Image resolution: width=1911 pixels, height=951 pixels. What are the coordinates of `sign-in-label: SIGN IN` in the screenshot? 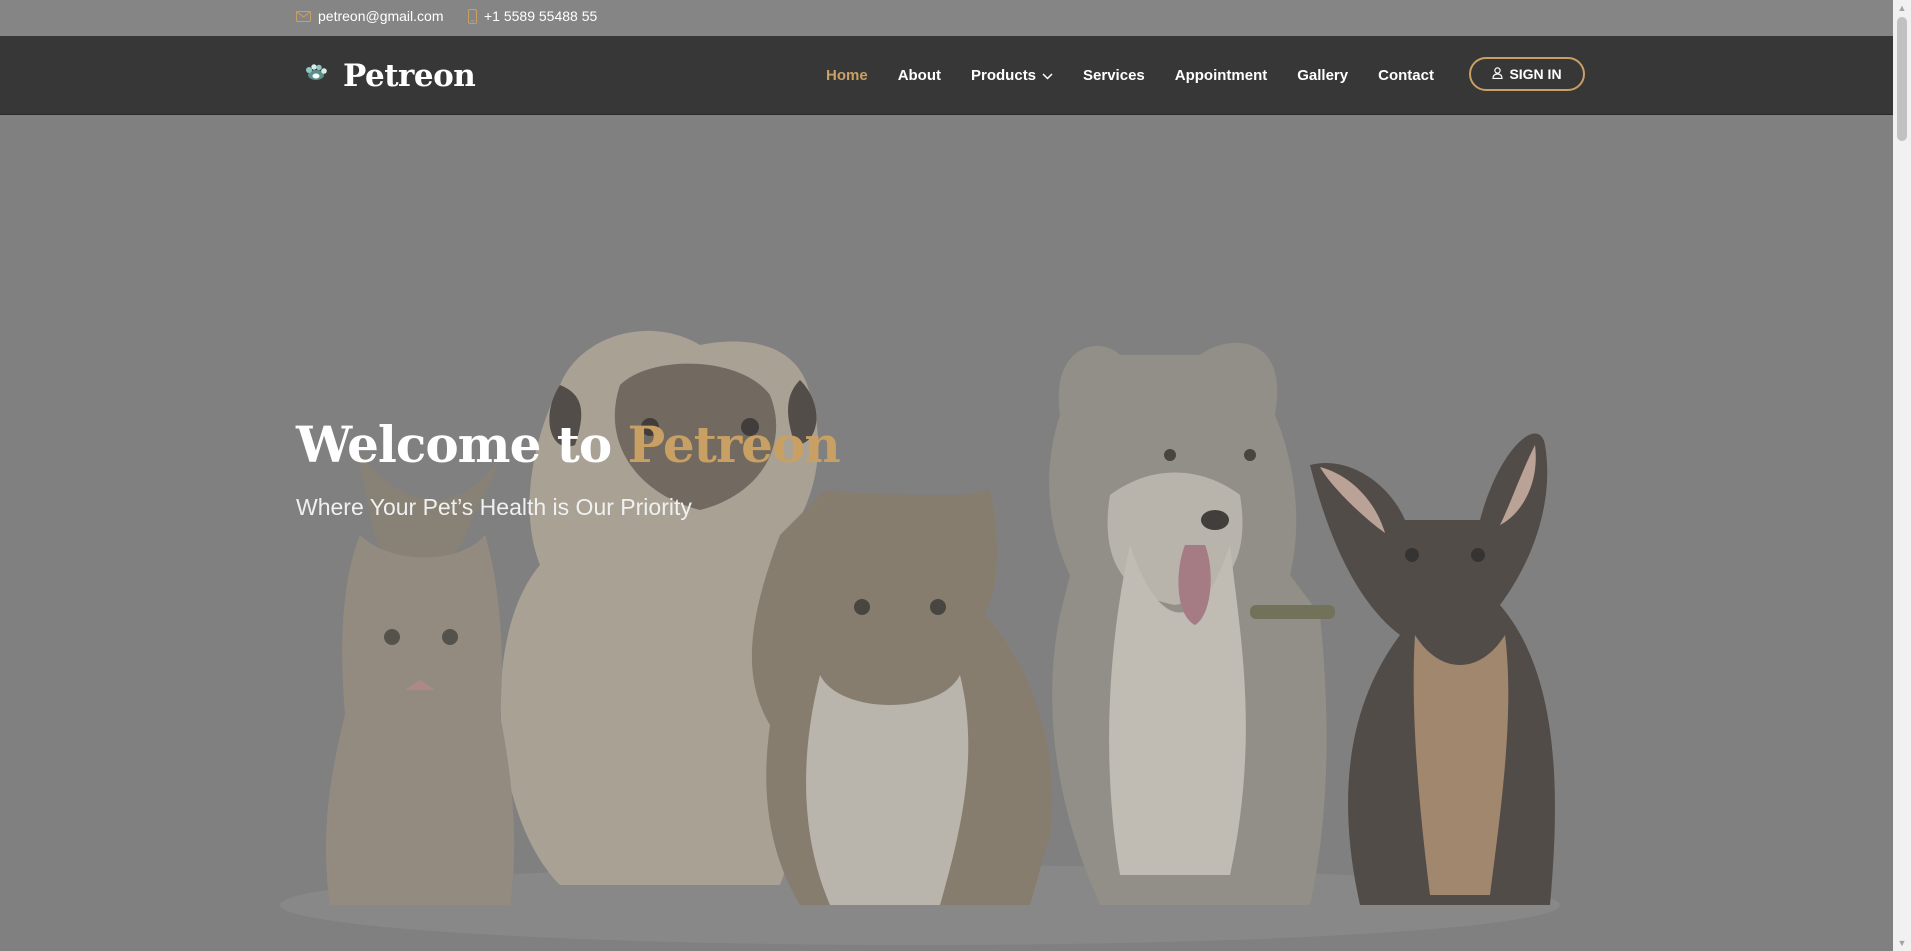 It's located at (1535, 74).